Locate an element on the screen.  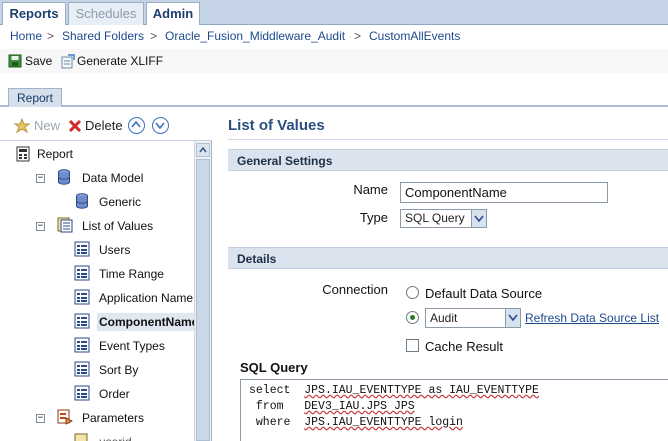
tree-node-data-model: Data Model is located at coordinates (112, 178).